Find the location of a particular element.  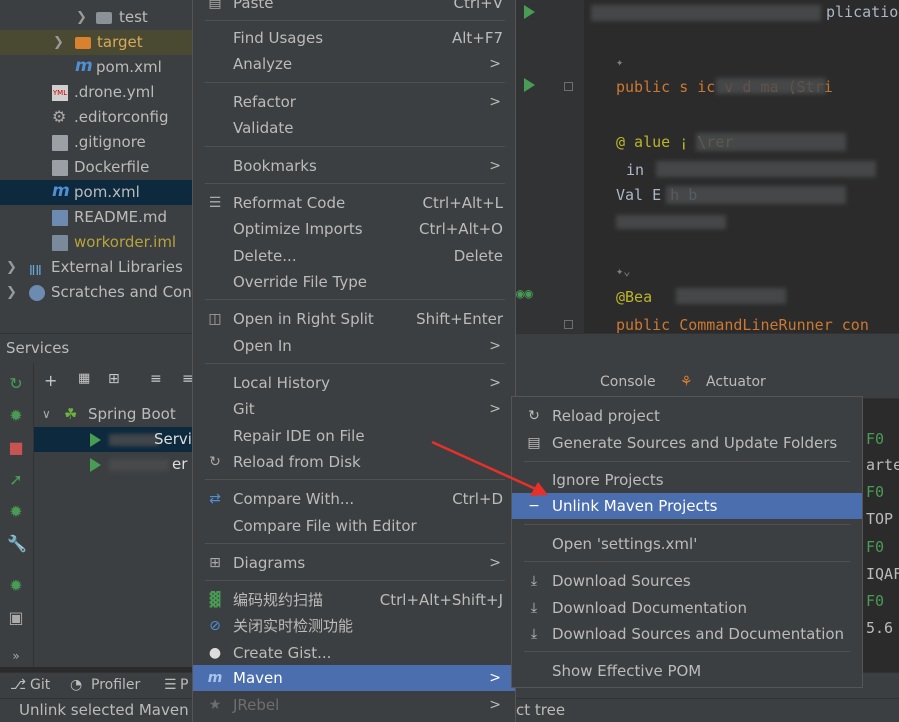

folder-icon is located at coordinates (83, 43).